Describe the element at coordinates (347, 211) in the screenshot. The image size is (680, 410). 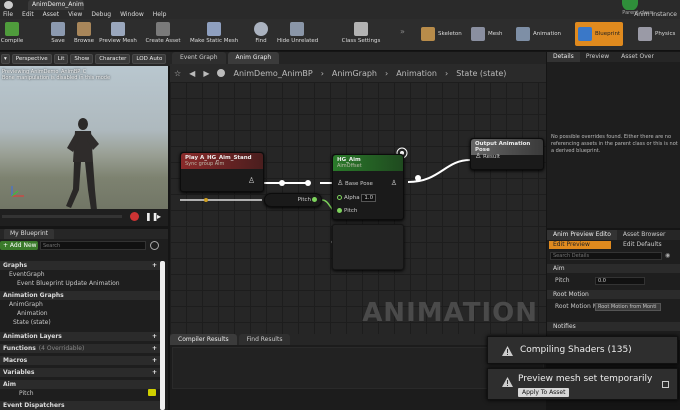
I see `pitch-input-pin: Pitch` at that location.